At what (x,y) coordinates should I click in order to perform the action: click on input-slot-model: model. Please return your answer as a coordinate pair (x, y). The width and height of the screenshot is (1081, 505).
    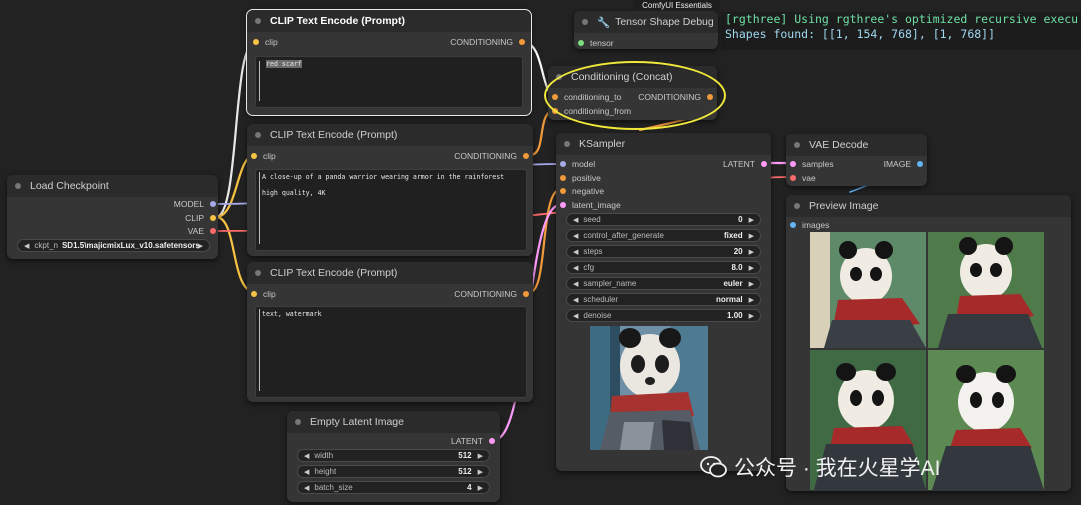
    Looking at the image, I should click on (577, 164).